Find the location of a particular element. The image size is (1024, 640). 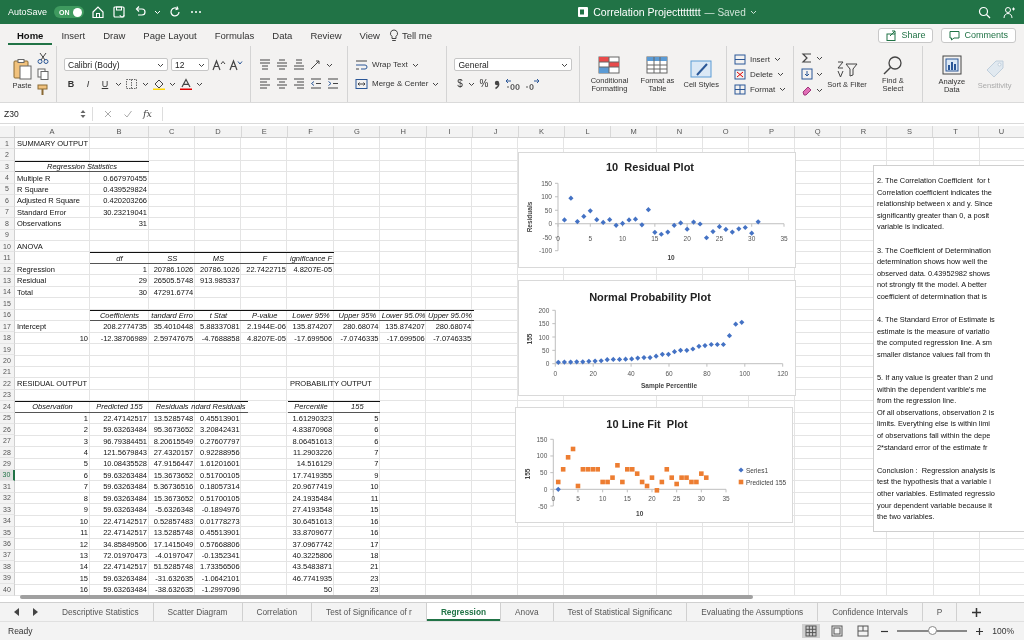

number-format-field: General is located at coordinates (513, 64).